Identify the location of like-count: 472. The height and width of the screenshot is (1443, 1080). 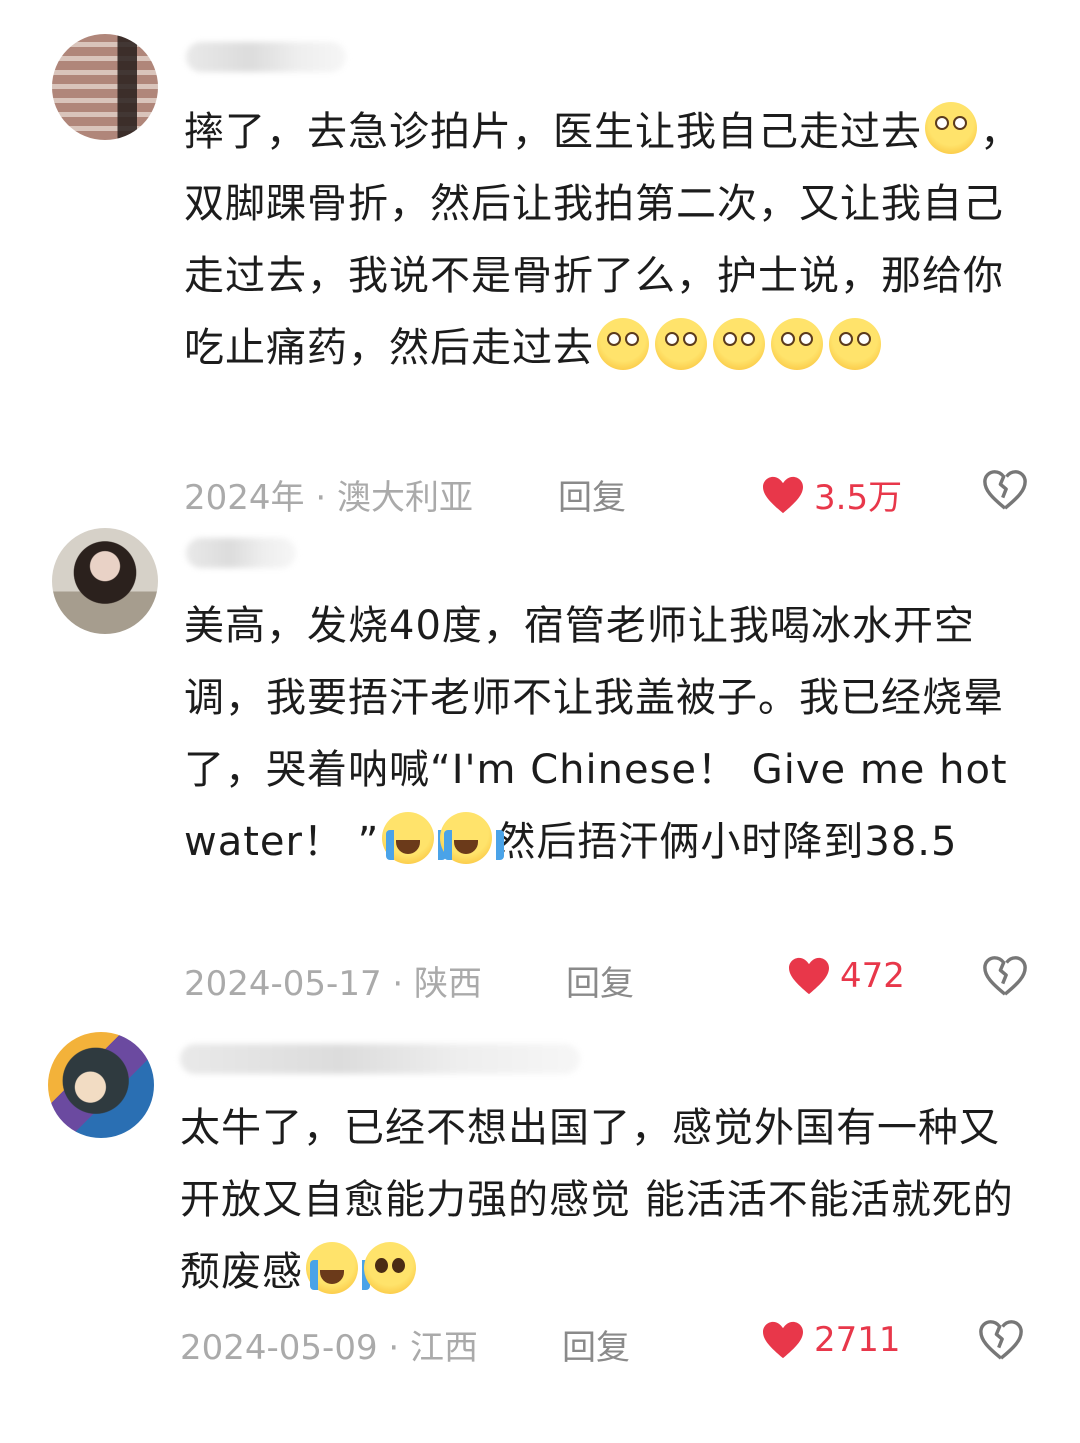
(872, 976).